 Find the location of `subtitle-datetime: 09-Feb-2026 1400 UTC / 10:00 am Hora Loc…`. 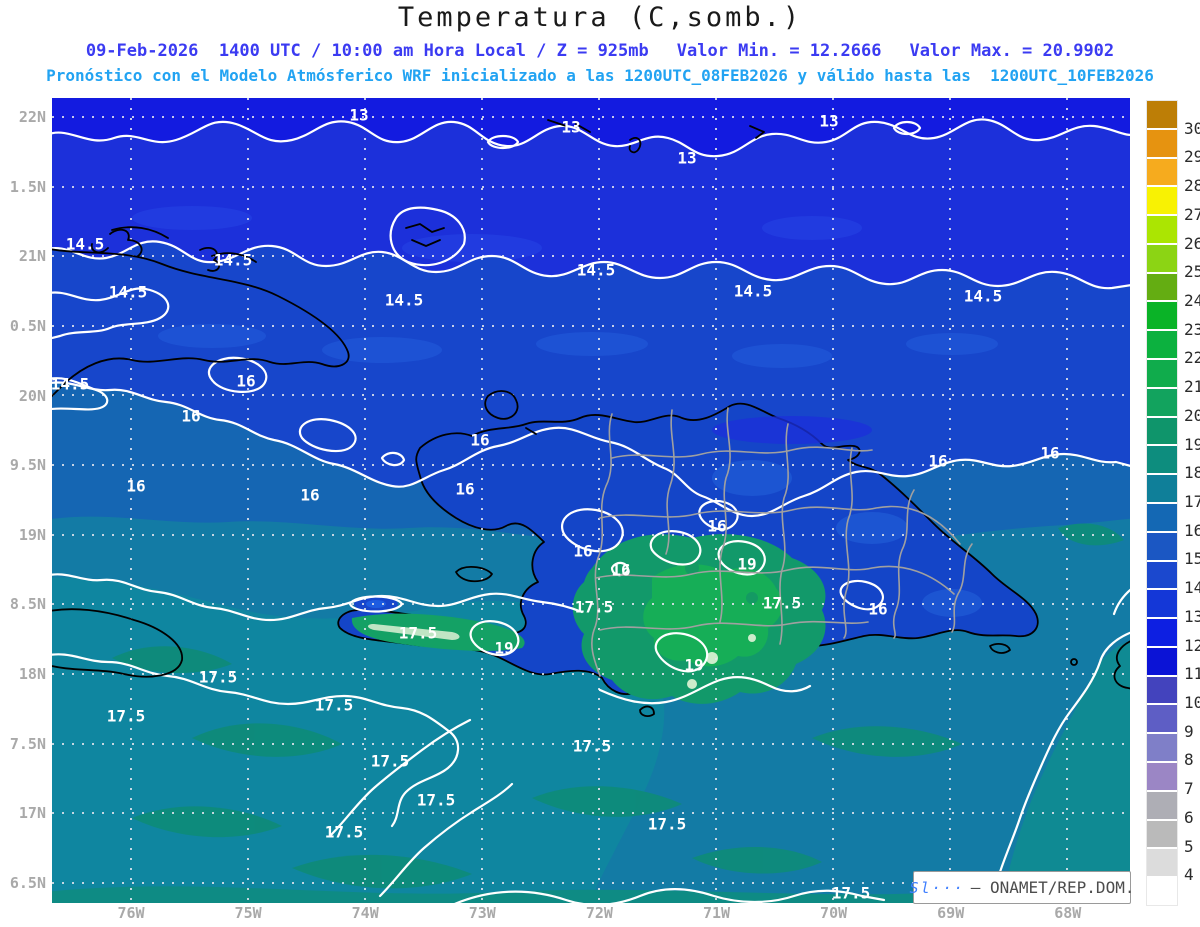

subtitle-datetime: 09-Feb-2026 1400 UTC / 10:00 am Hora Loc… is located at coordinates (600, 51).